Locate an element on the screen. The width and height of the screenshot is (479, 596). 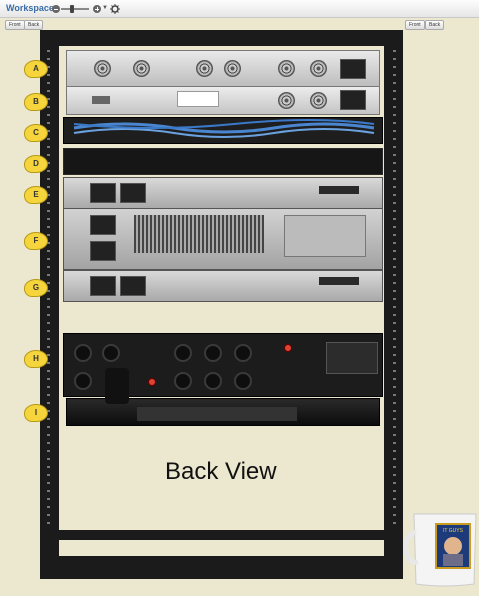
rack-device-c is located at coordinates (223, 130).